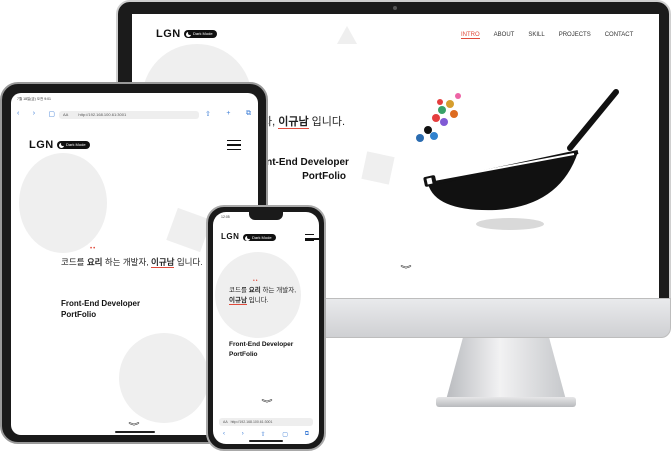  I want to click on plus-icon: +, so click(228, 114).